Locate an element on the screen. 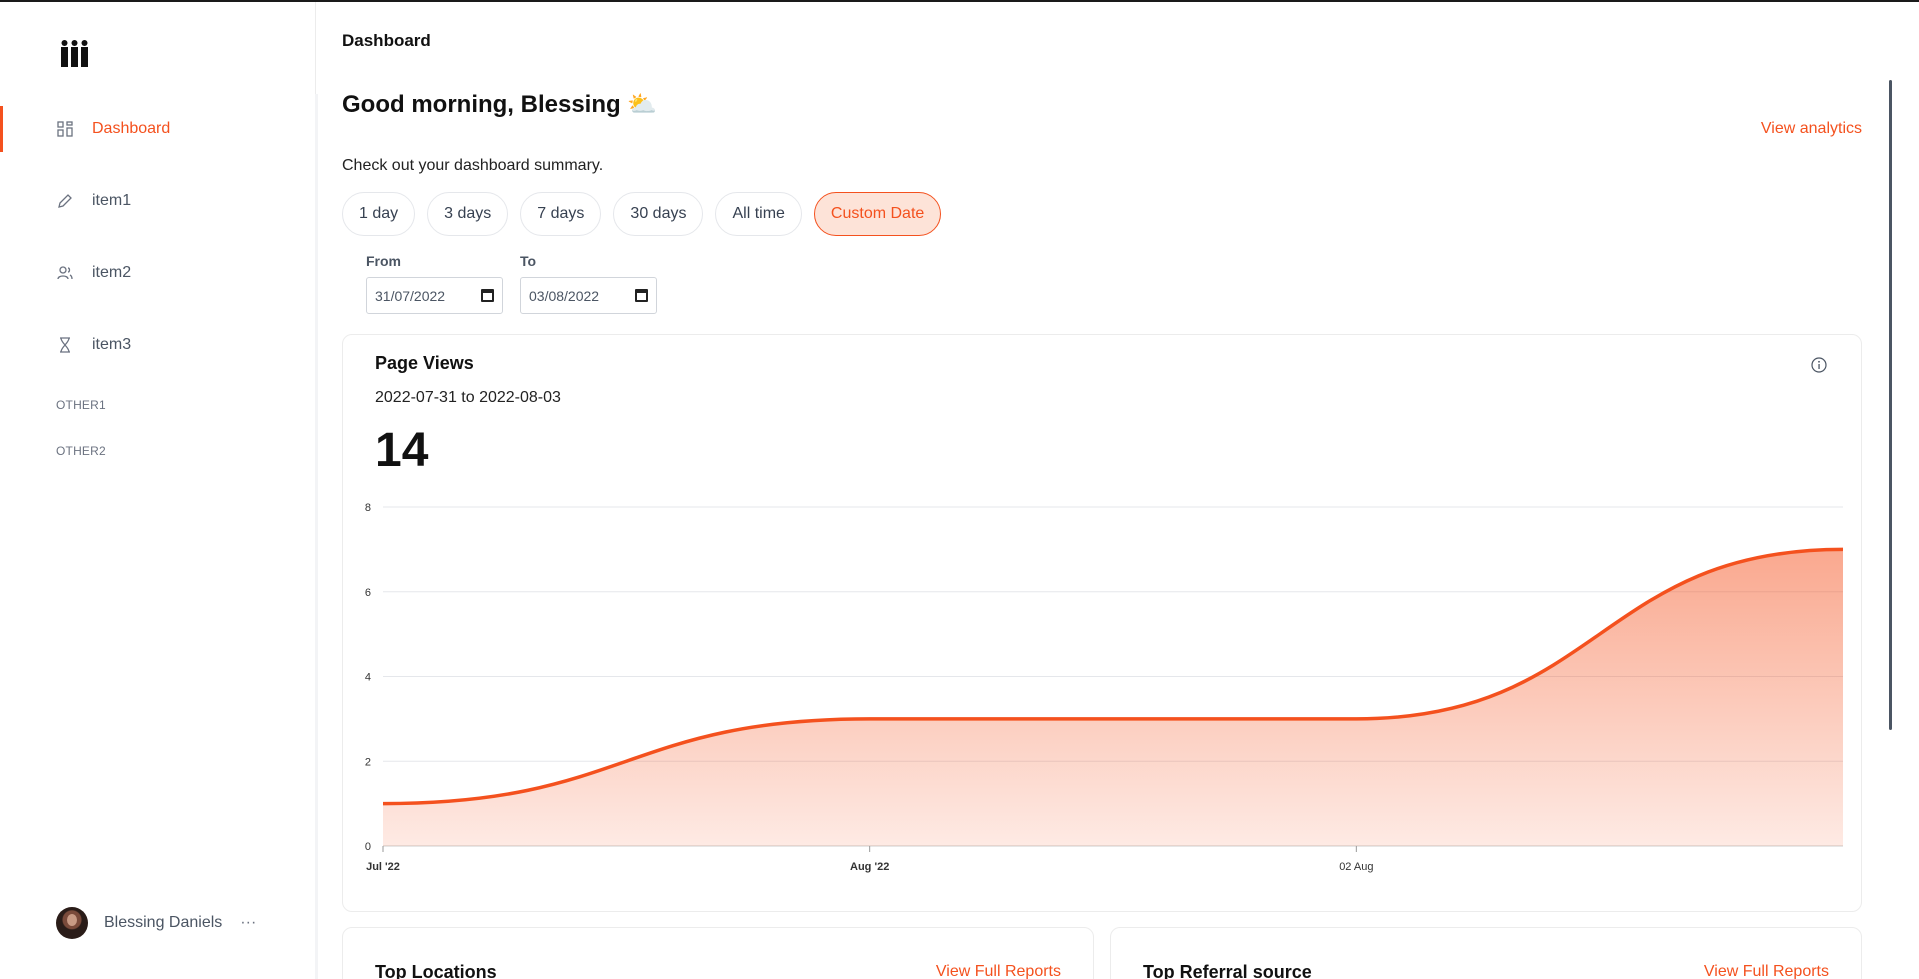  chart-y-tick-label: 0 is located at coordinates (368, 847).